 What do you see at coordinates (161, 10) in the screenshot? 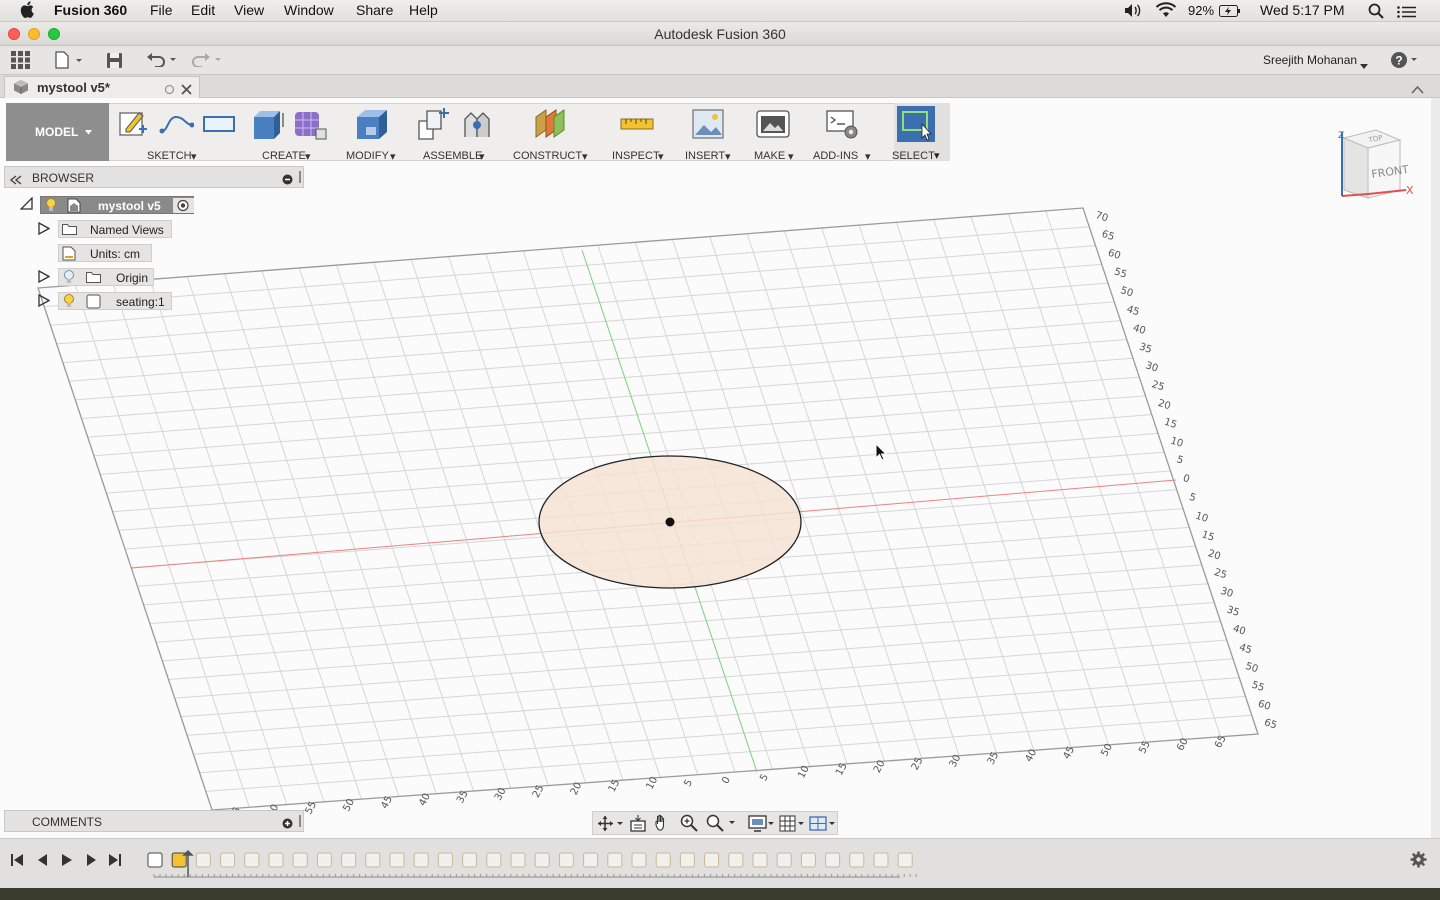
I see `menu-file: File` at bounding box center [161, 10].